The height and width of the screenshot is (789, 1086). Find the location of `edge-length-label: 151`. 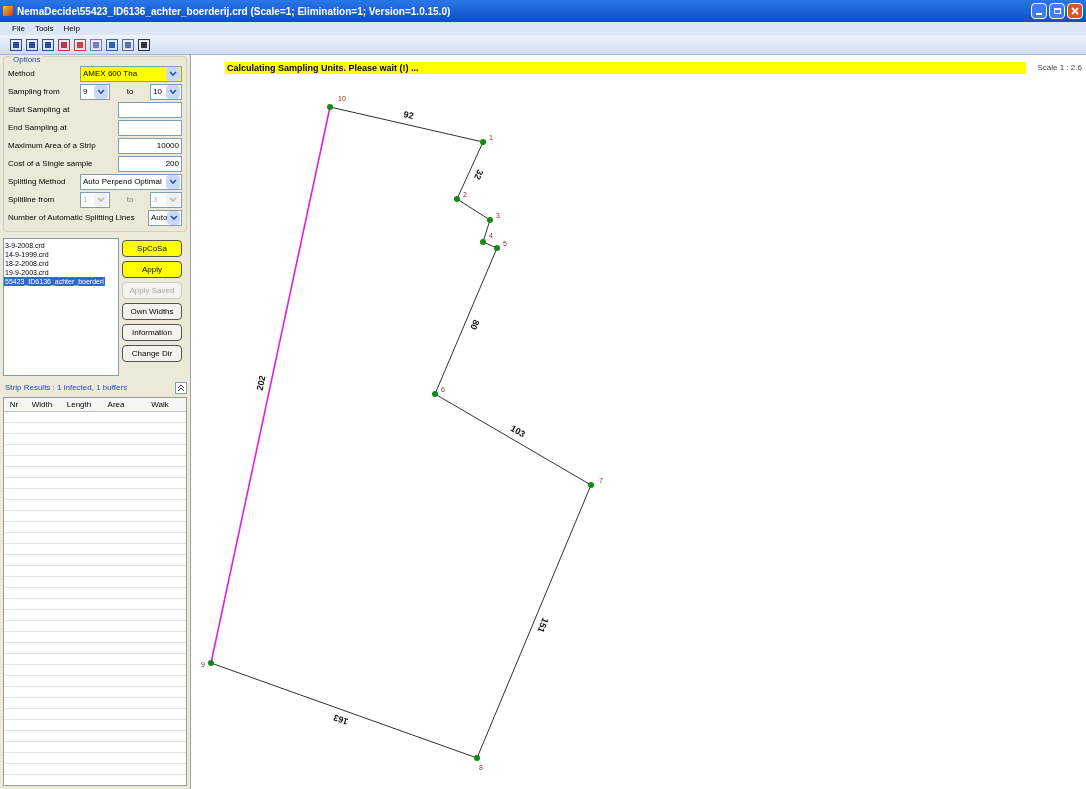

edge-length-label: 151 is located at coordinates (543, 625).